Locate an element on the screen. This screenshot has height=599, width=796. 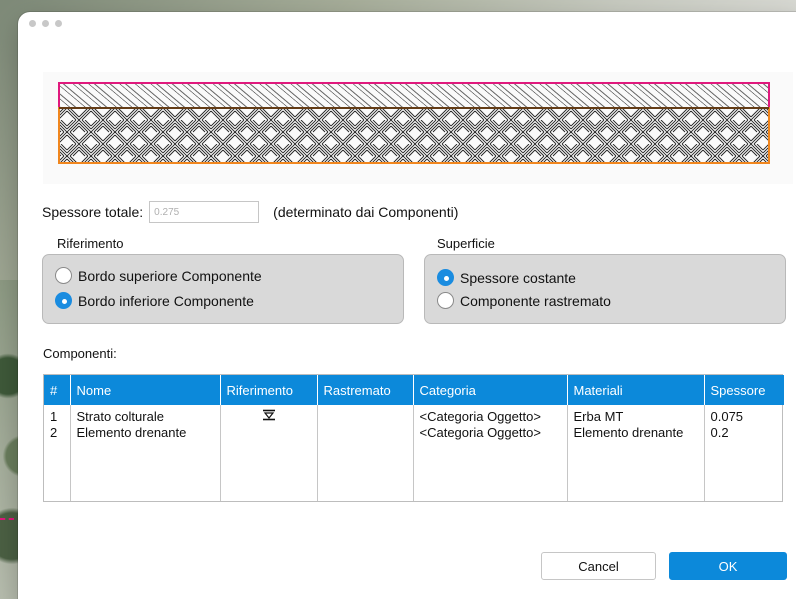
window-controls is located at coordinates (45, 23).